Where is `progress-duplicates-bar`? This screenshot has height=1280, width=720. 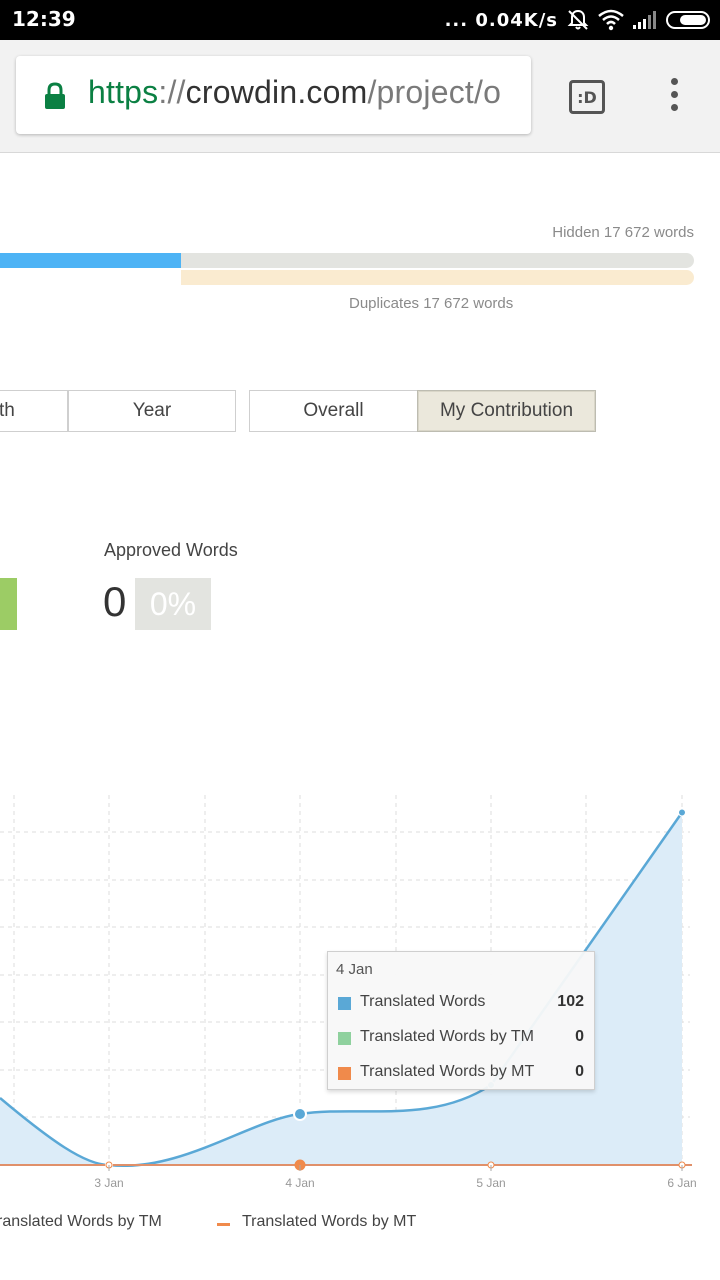 progress-duplicates-bar is located at coordinates (437, 277).